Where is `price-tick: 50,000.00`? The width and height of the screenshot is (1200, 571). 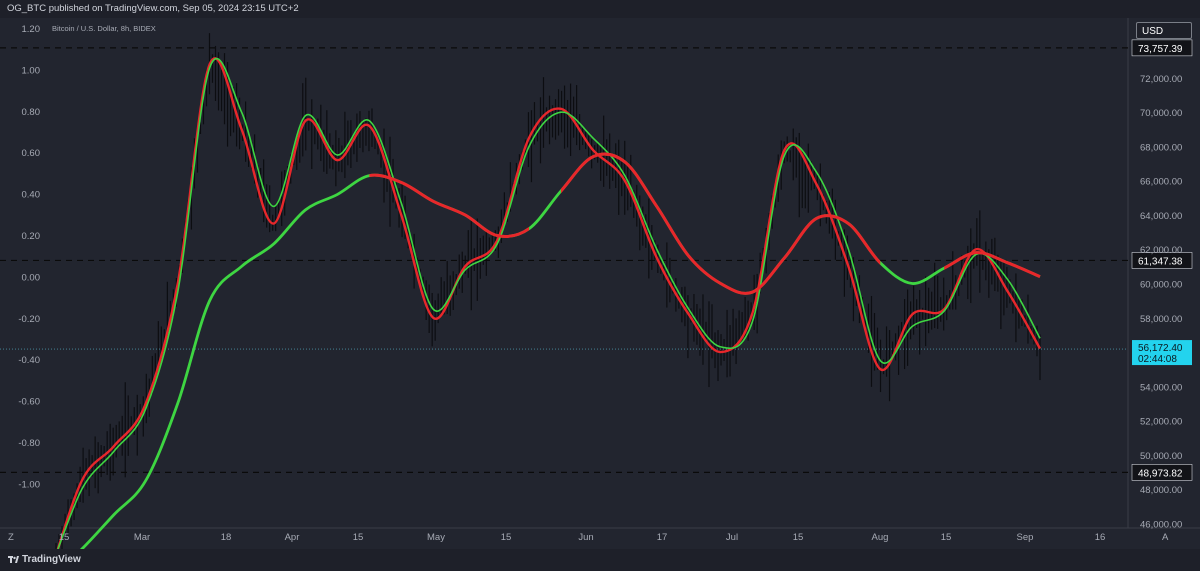 price-tick: 50,000.00 is located at coordinates (1161, 456).